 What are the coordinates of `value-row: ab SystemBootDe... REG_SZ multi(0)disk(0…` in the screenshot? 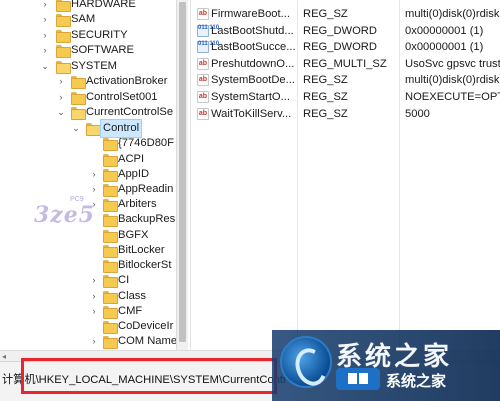 It's located at (345, 80).